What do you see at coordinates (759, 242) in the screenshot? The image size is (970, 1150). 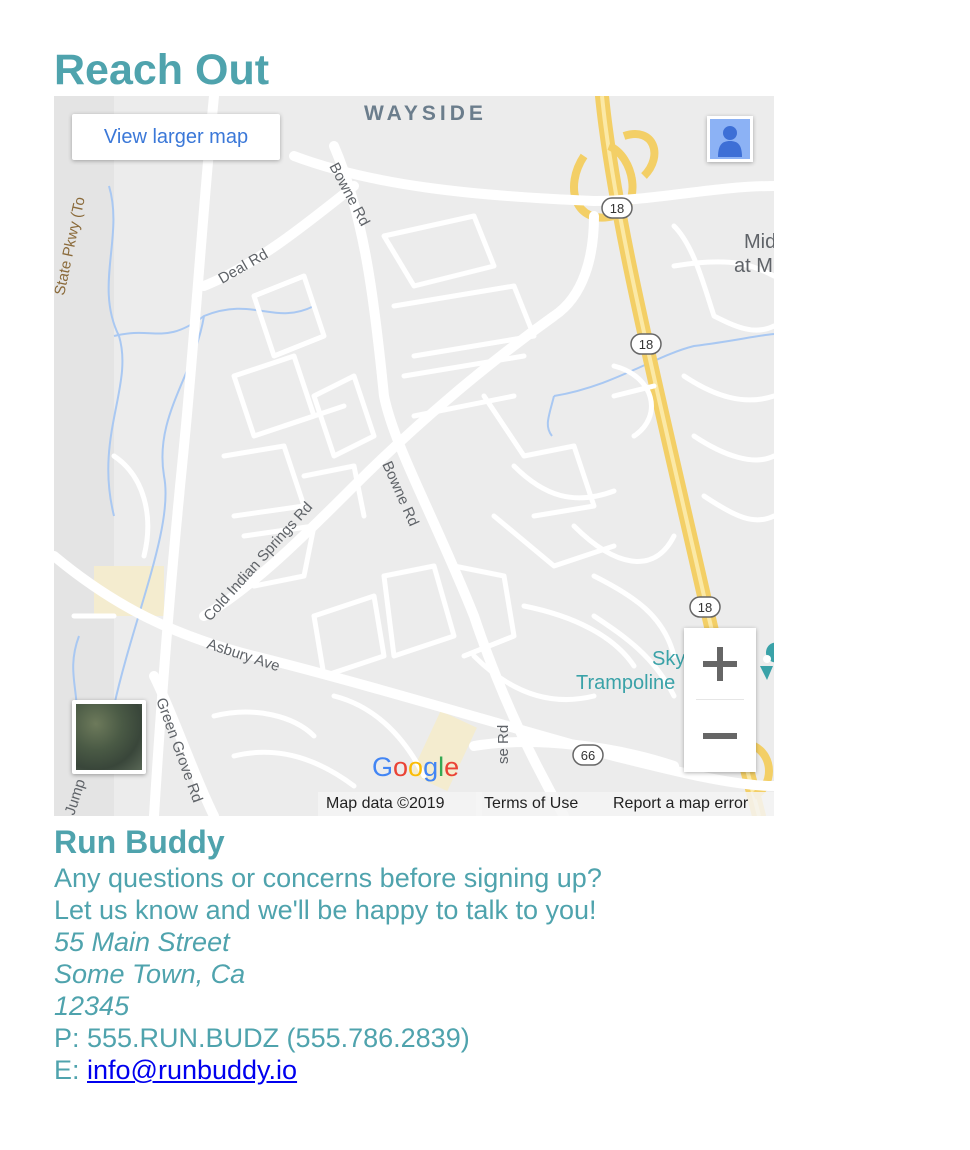 I see `place-label: Mid` at bounding box center [759, 242].